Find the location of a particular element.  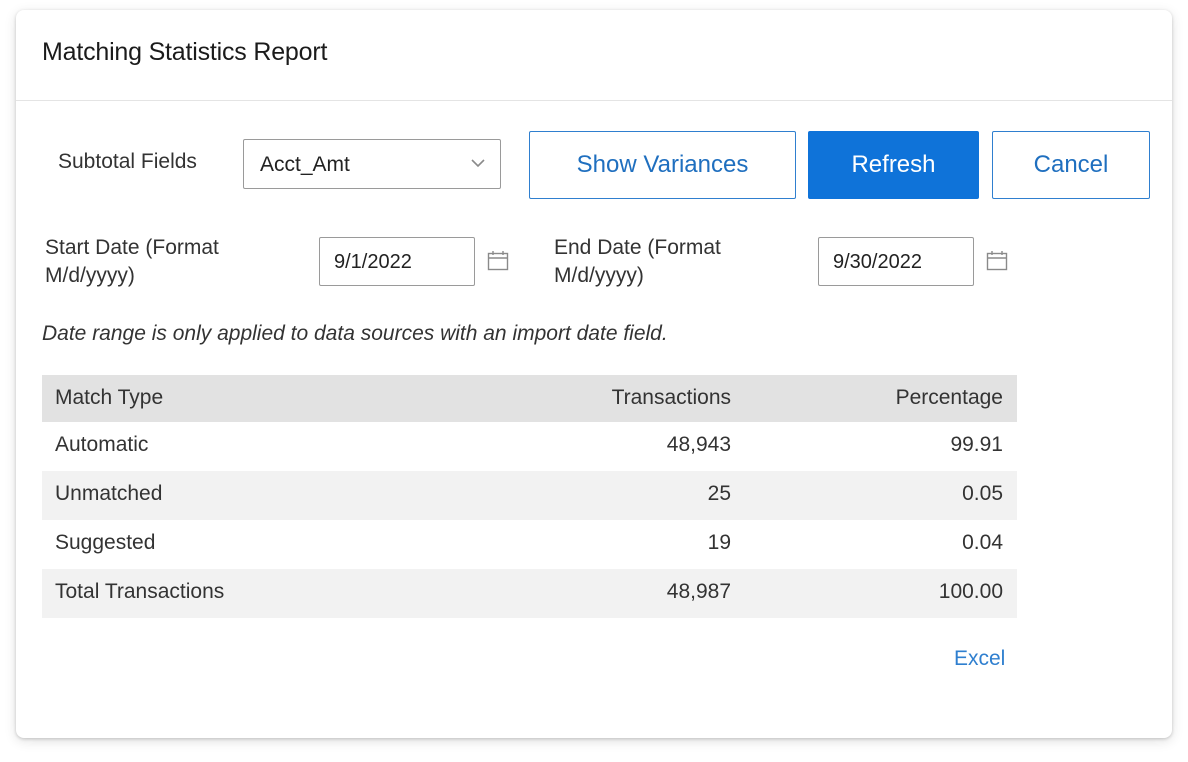

table-header-row: Match Type Transactions Percentage is located at coordinates (529, 398).